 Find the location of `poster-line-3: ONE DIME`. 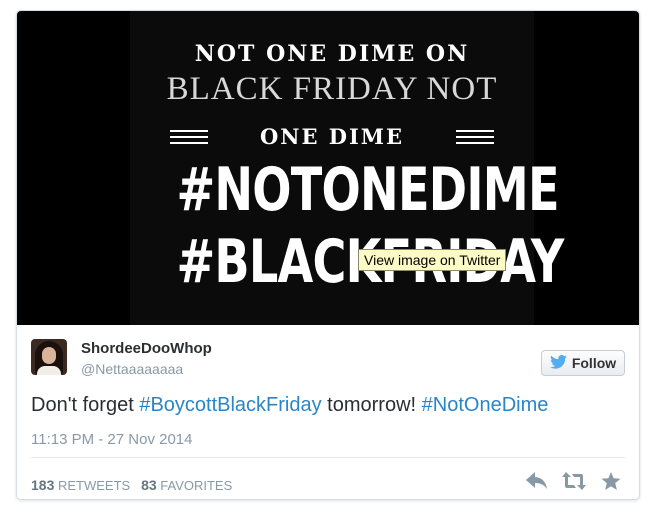

poster-line-3: ONE DIME is located at coordinates (332, 136).